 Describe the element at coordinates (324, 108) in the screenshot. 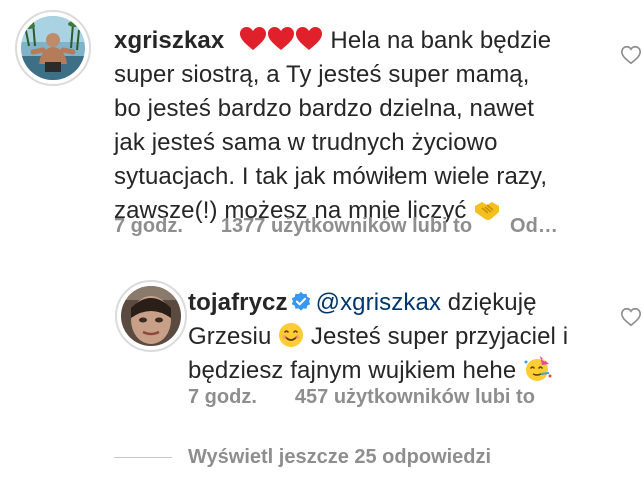

I see `comment-text-line: bo jesteś bardzo bardzo dzielna, nawet` at that location.